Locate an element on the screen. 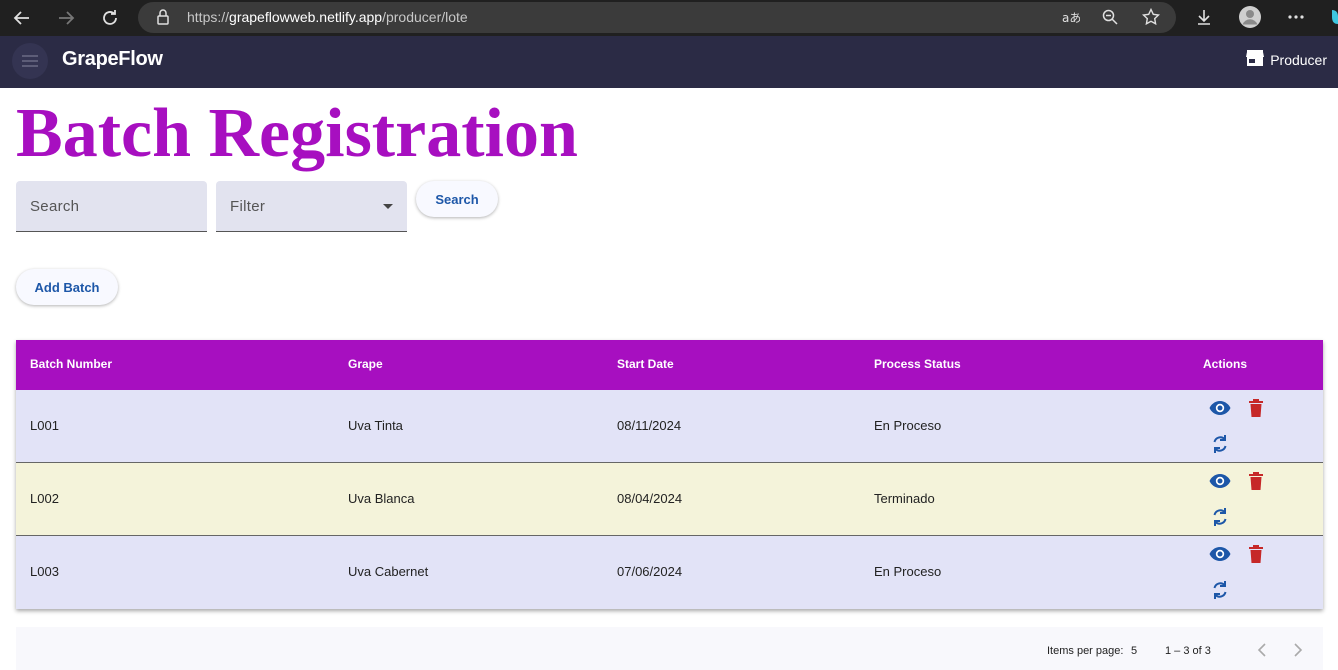 This screenshot has height=670, width=1338. header-batch-number: Batch Number is located at coordinates (71, 364).